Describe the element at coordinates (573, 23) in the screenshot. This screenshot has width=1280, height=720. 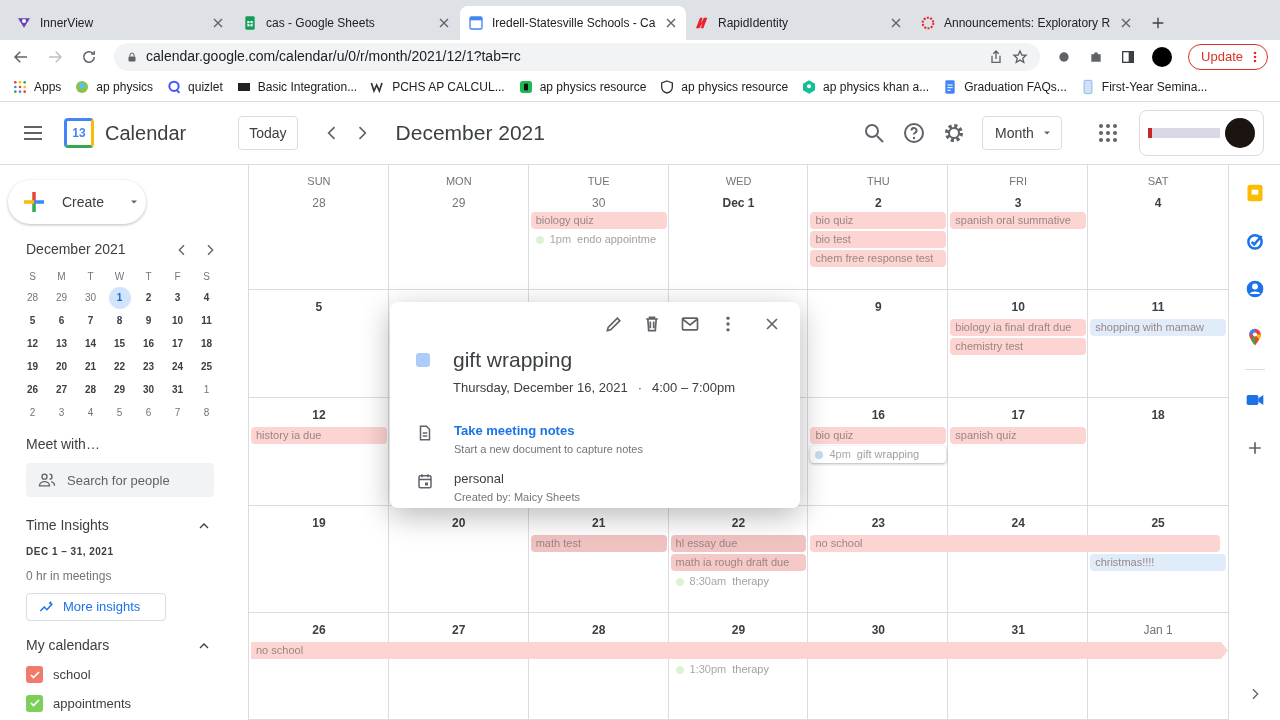
I see `browser-tab: Iredell-Statesville Schools - Ca` at that location.